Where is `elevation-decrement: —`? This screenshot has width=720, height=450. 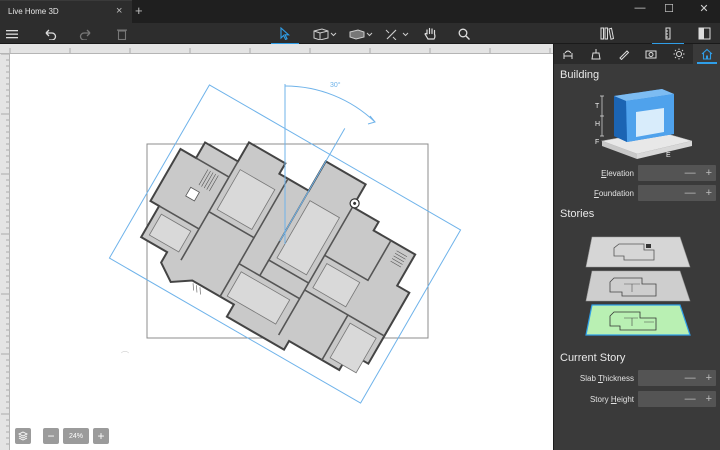 elevation-decrement: — is located at coordinates (690, 173).